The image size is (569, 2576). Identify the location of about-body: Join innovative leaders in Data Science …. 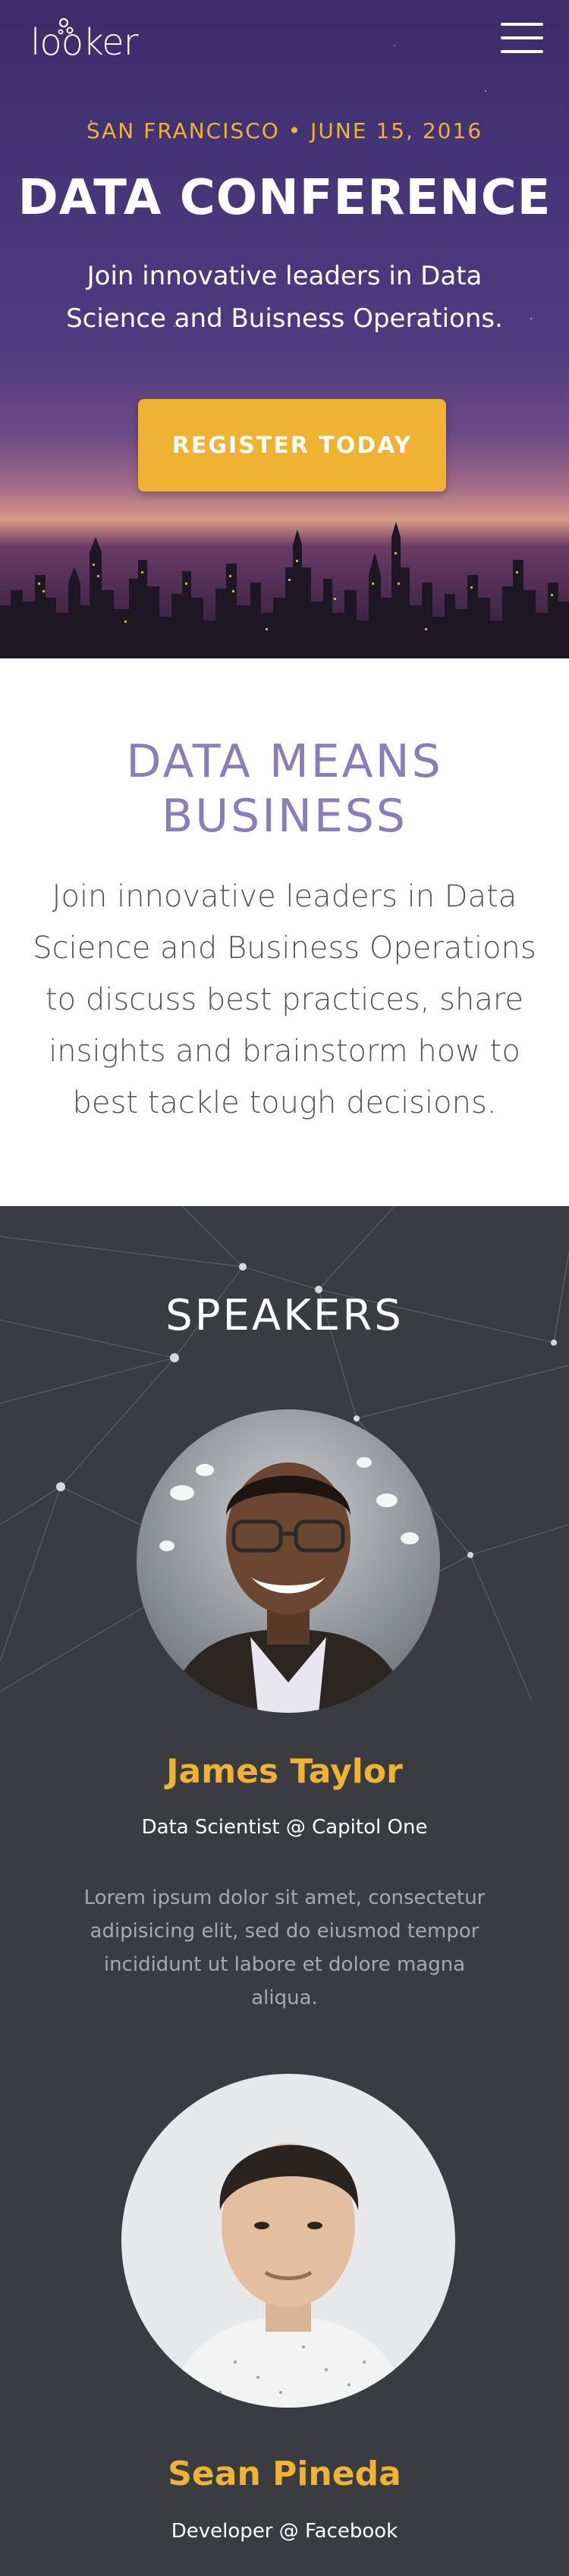
(284, 999).